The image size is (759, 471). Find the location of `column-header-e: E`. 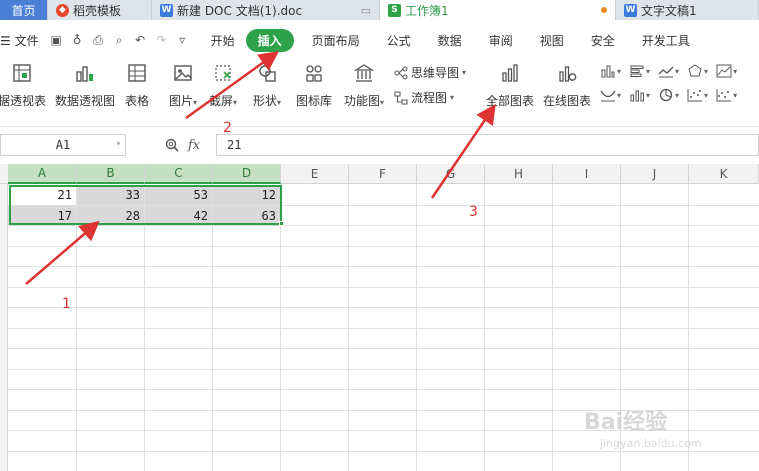

column-header-e: E is located at coordinates (315, 174).